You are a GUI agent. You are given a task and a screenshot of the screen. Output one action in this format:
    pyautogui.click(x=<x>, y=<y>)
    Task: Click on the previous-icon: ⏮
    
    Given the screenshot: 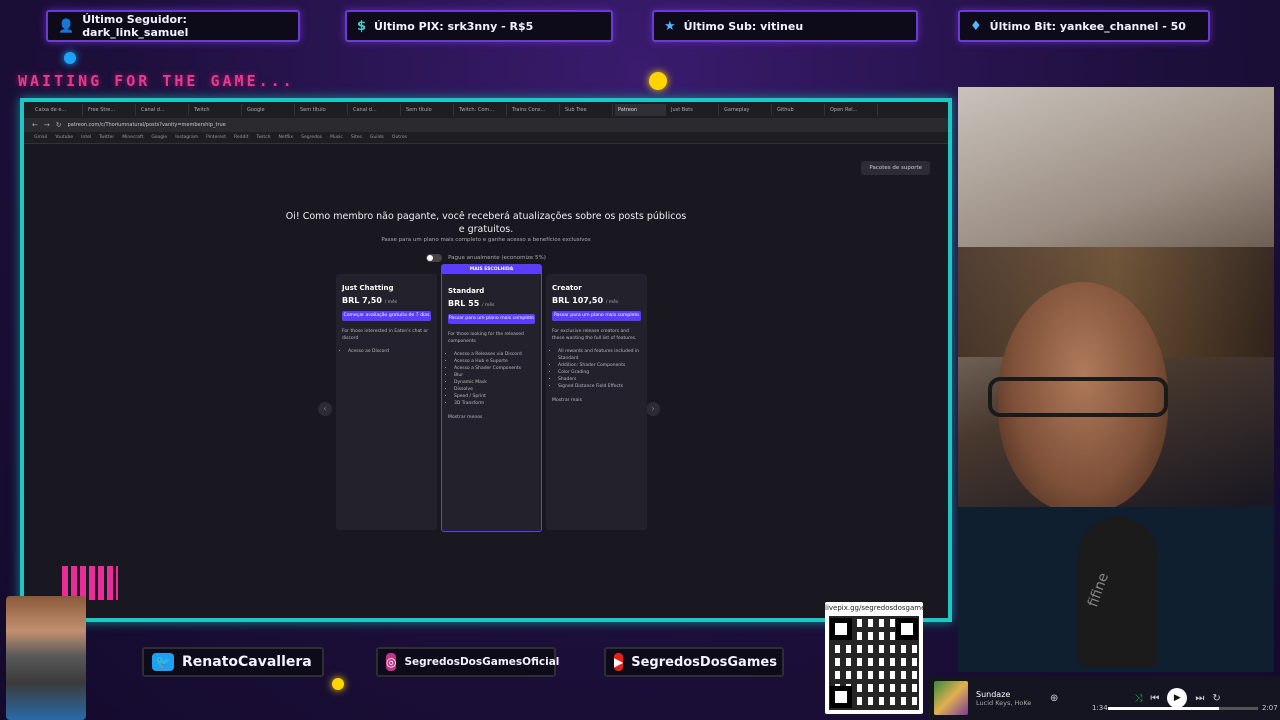 What is the action you would take?
    pyautogui.click(x=1154, y=698)
    